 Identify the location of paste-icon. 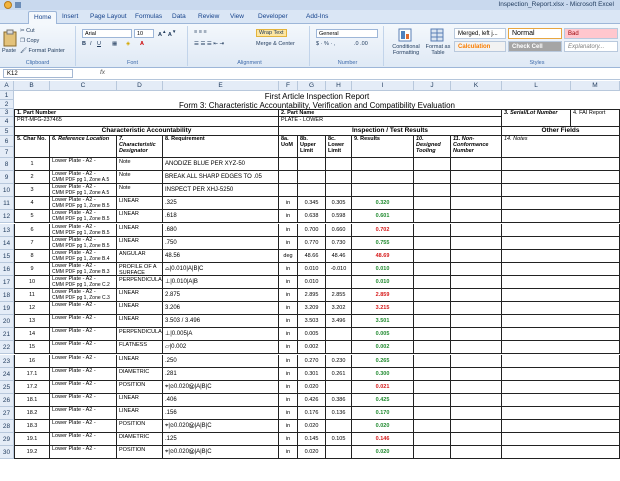
(10, 38).